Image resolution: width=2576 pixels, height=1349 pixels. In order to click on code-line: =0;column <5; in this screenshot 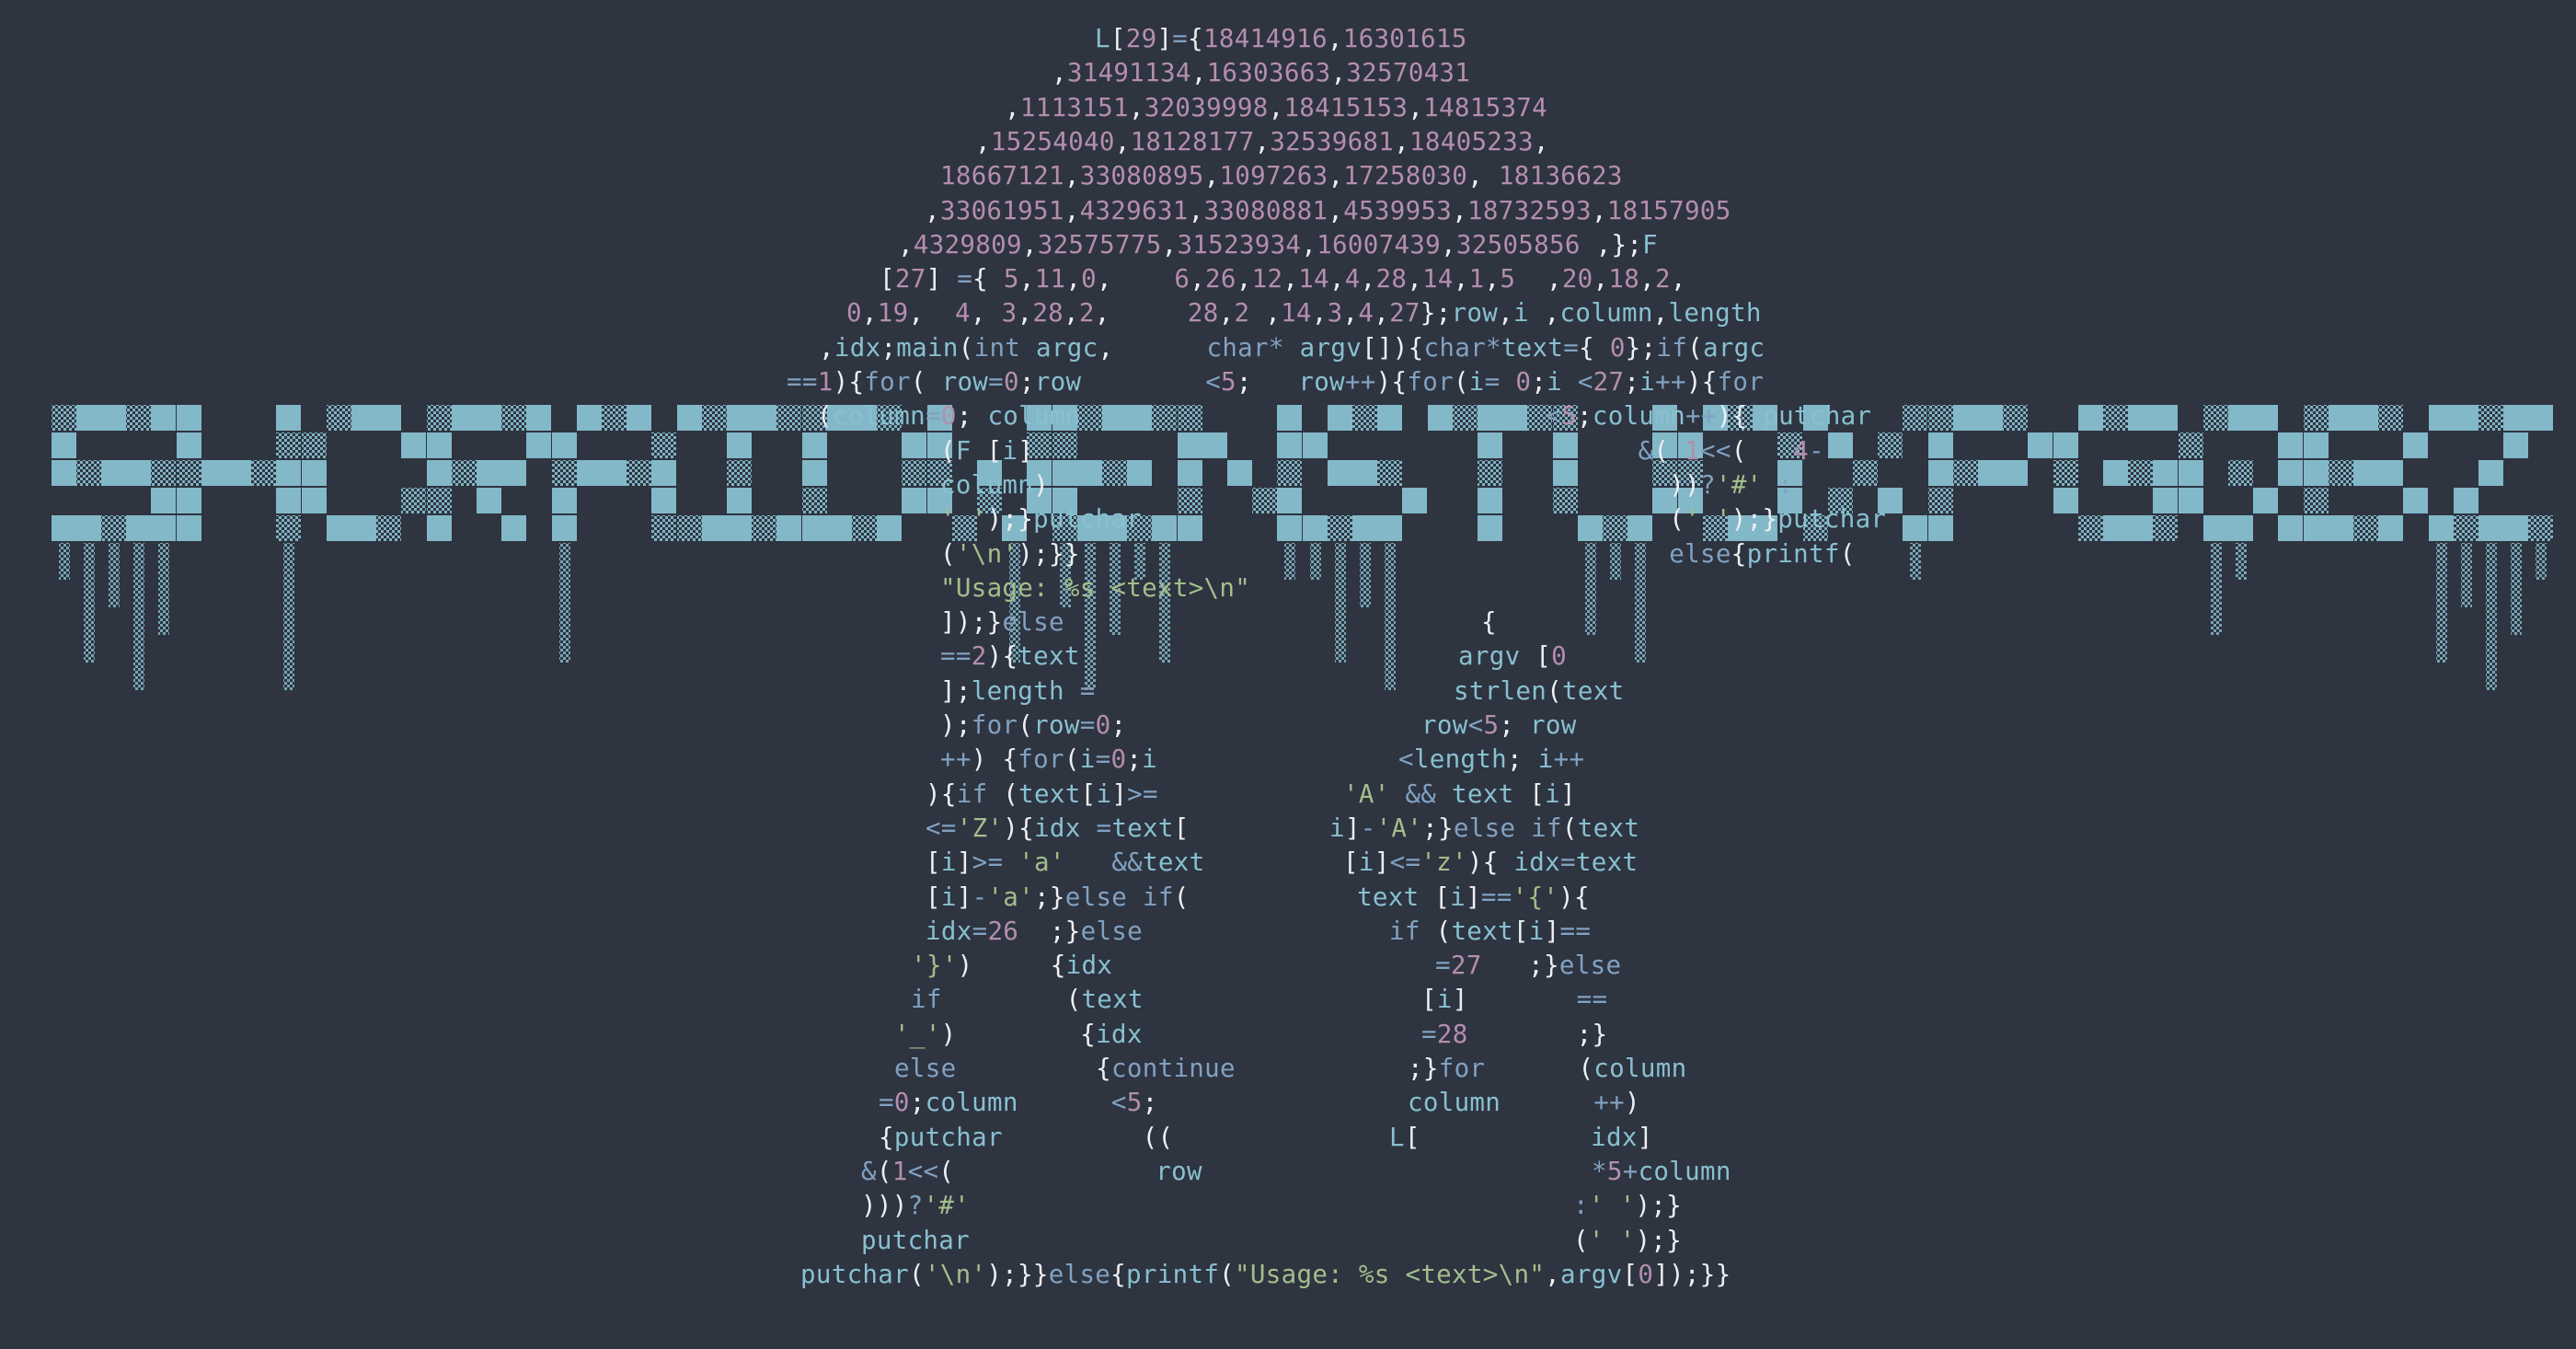, I will do `click(1018, 1103)`.